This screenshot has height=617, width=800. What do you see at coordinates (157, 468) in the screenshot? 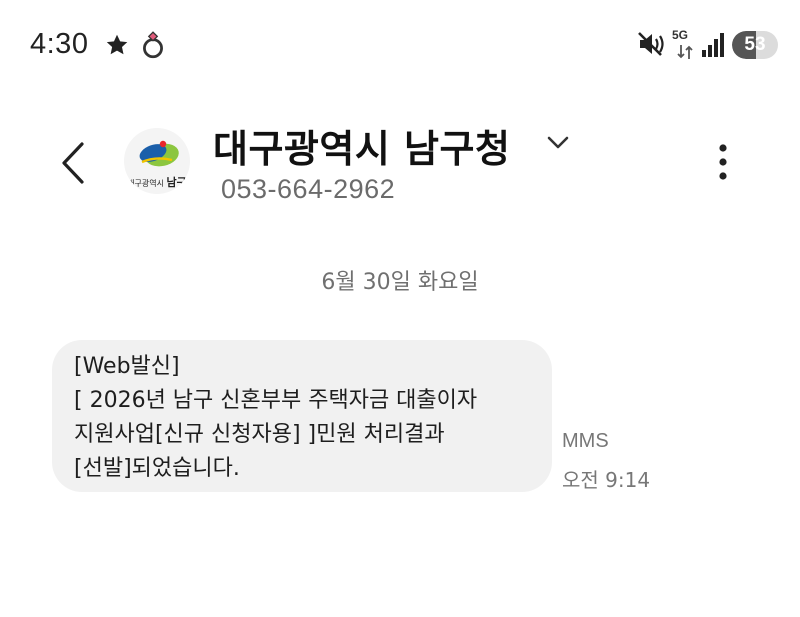
I see `message-line: [선발]되었습니다.` at bounding box center [157, 468].